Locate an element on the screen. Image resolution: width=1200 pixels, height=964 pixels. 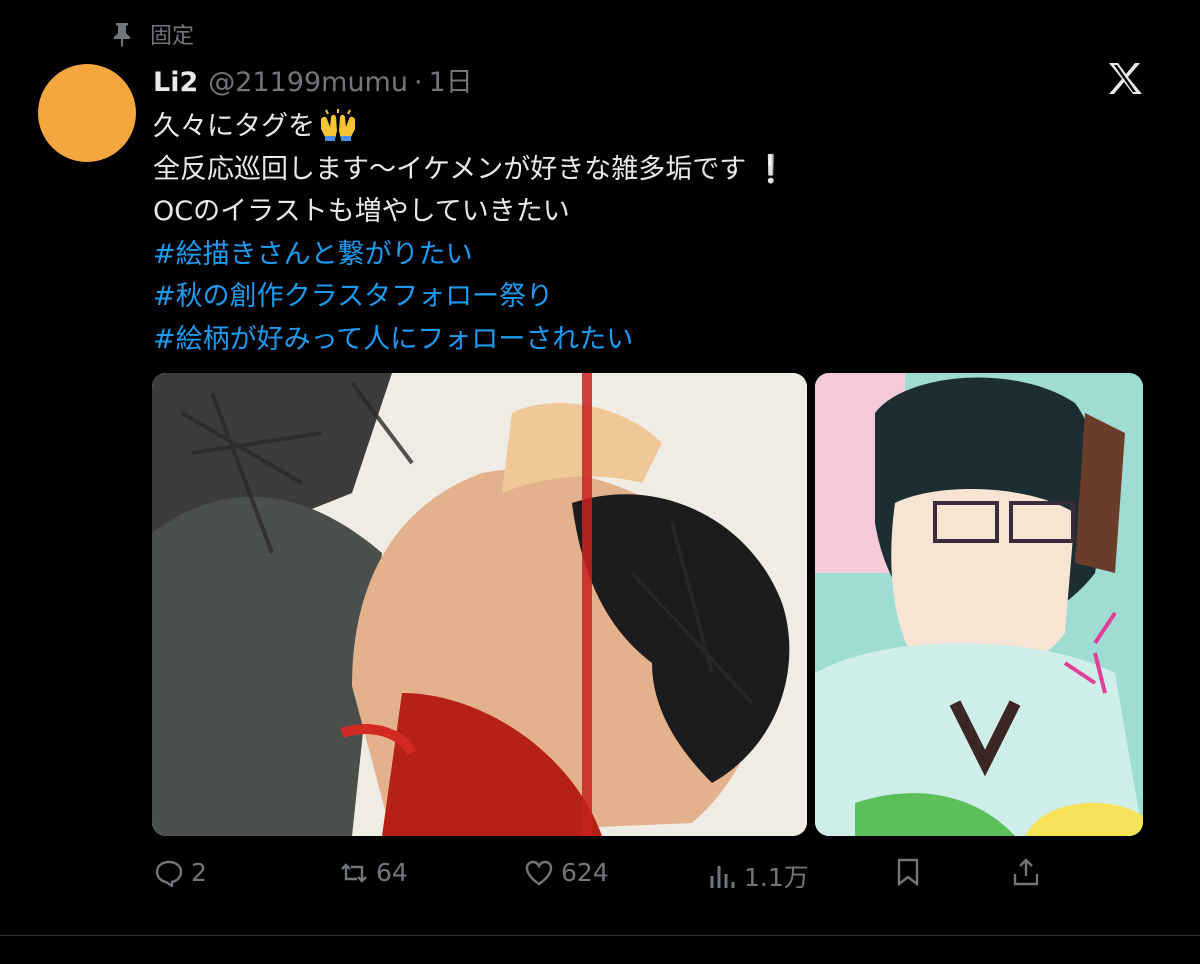
share-button is located at coordinates (1026, 872).